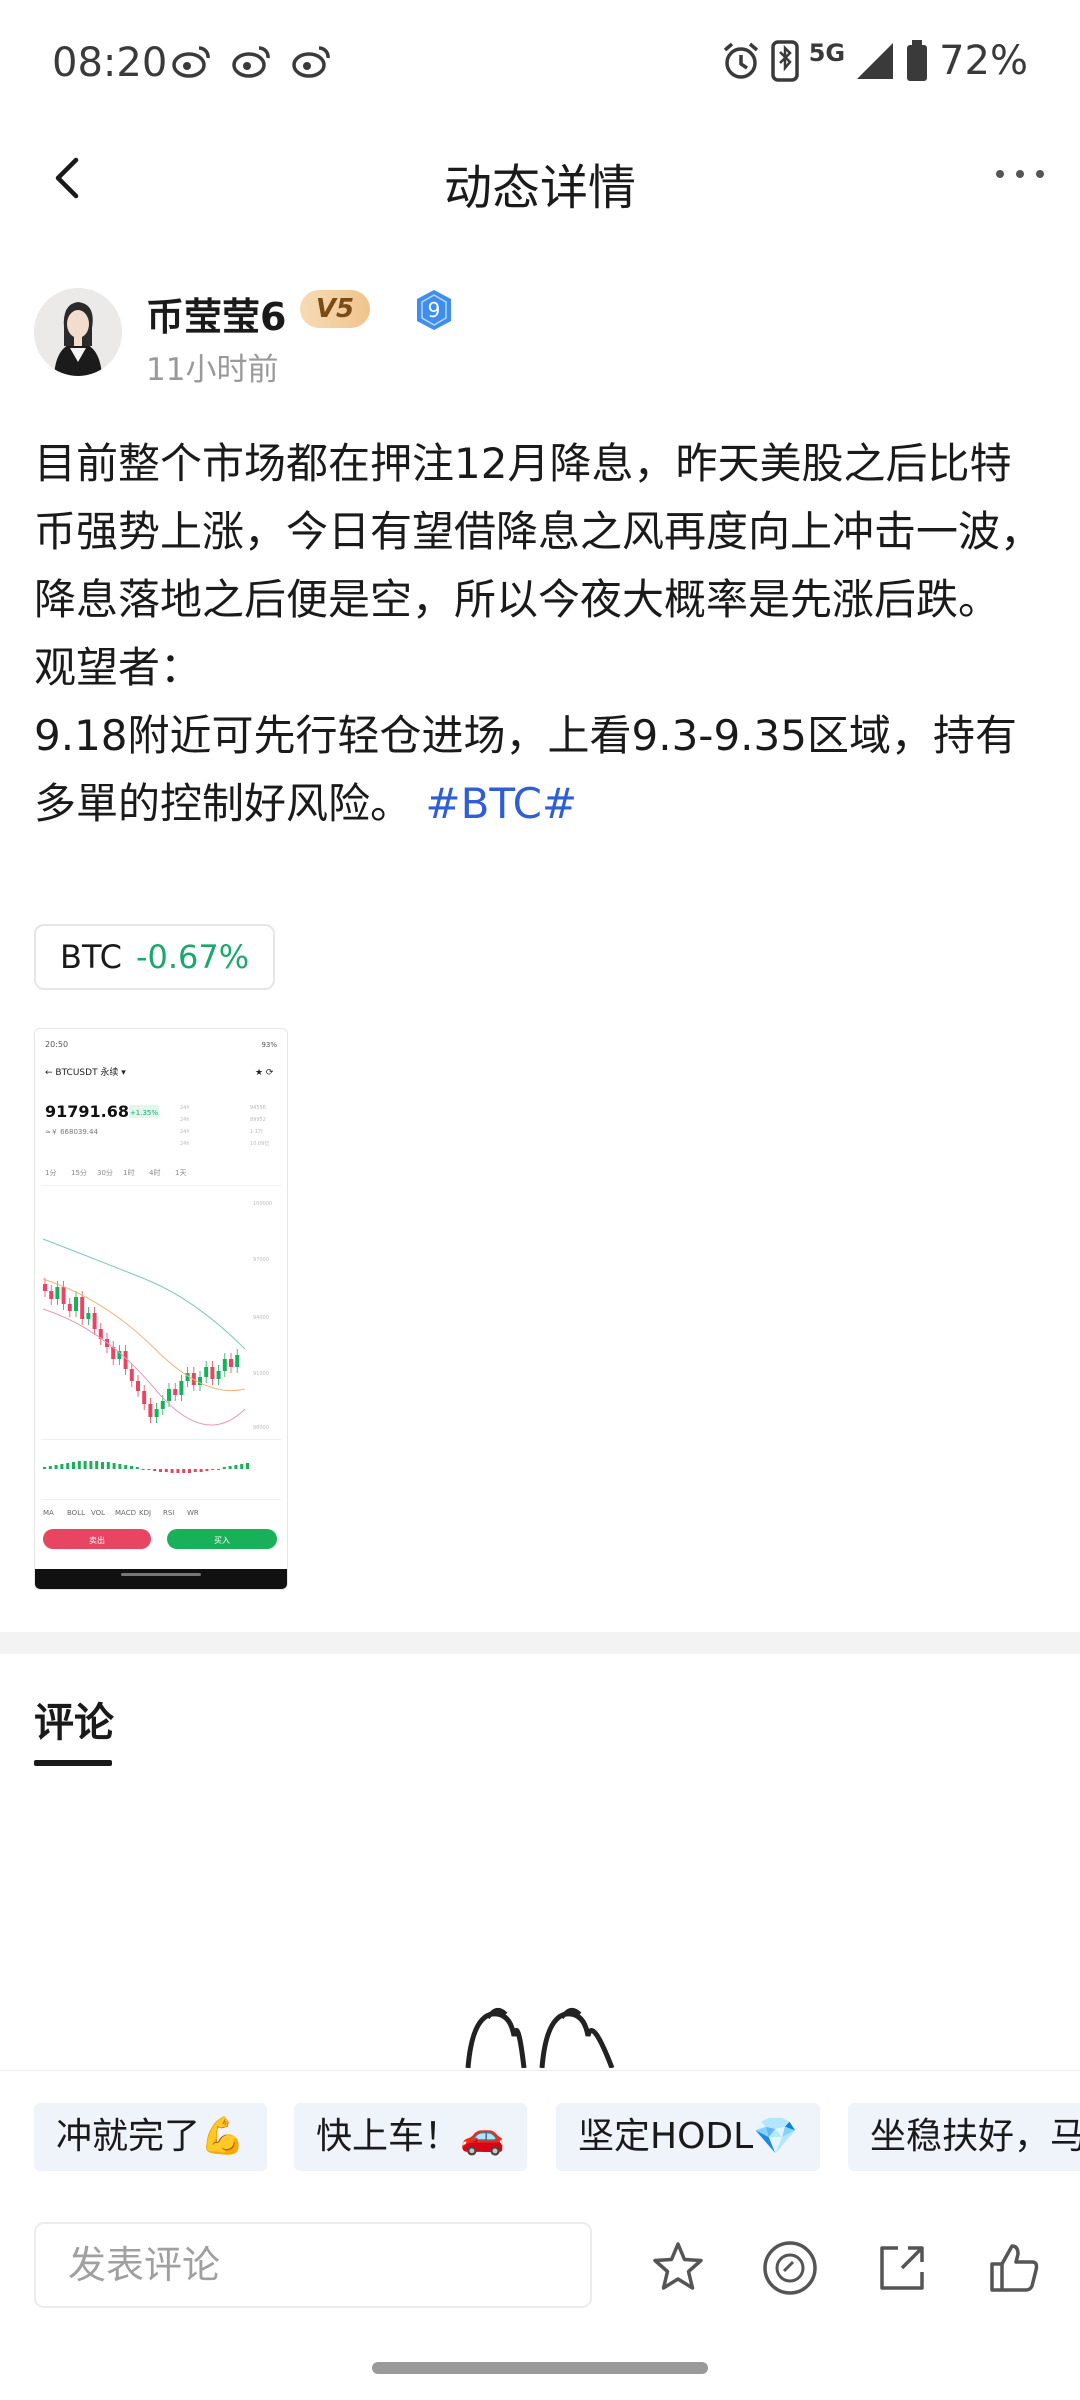  I want to click on thumb-buy: 买入, so click(222, 1540).